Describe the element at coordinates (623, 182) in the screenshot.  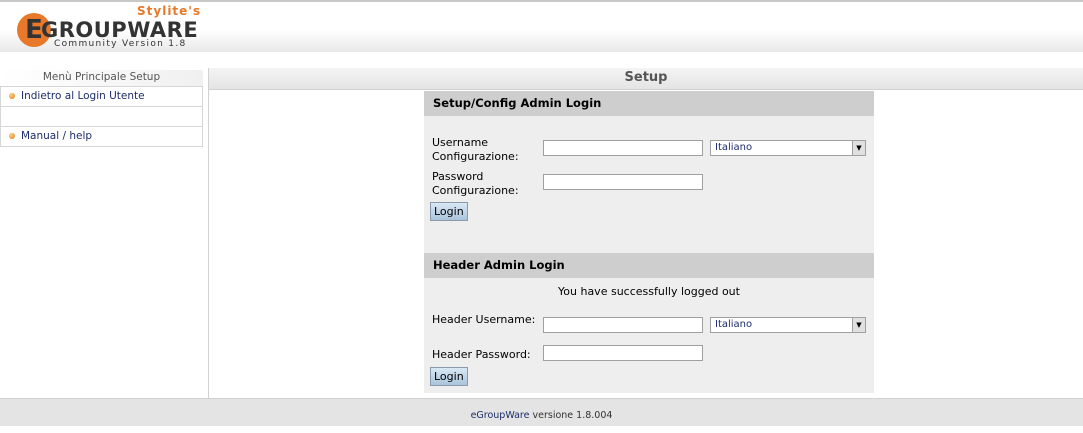
I see `config-password-input` at that location.